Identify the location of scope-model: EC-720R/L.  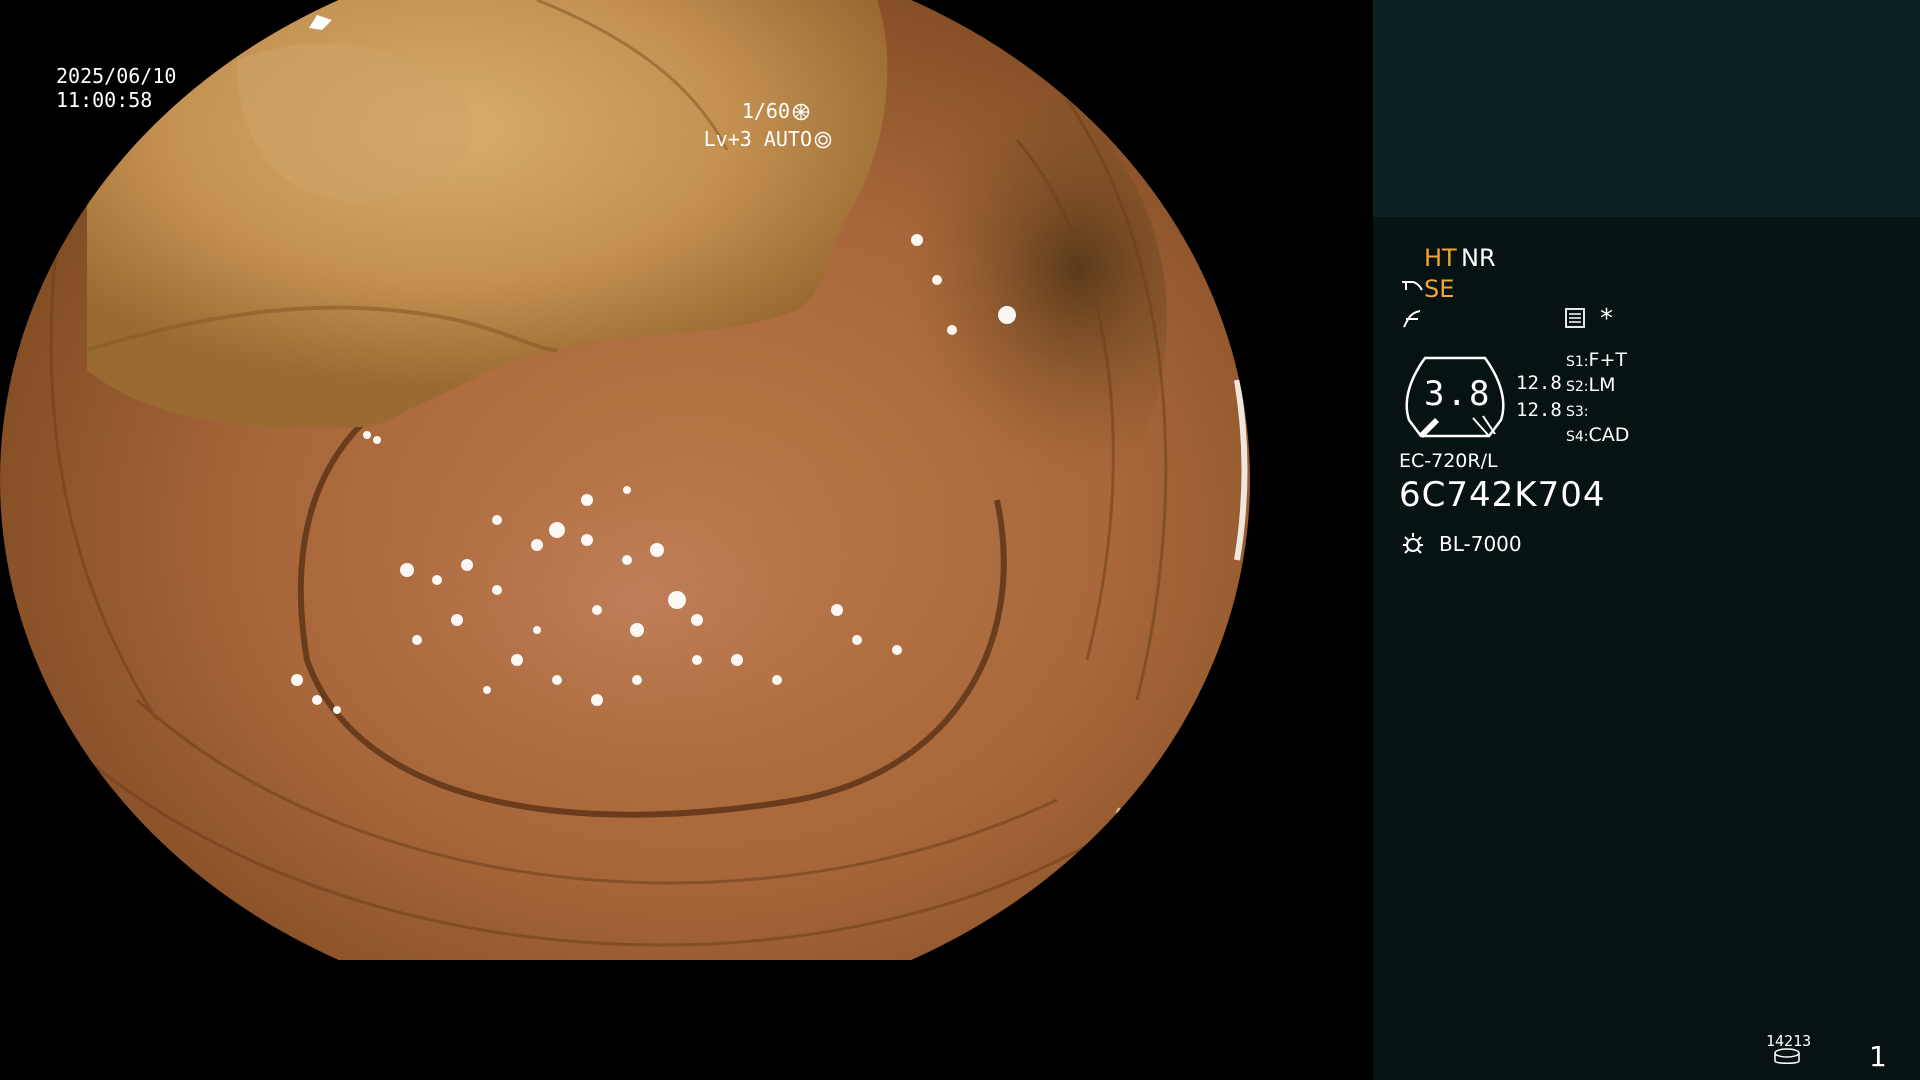
(1448, 461).